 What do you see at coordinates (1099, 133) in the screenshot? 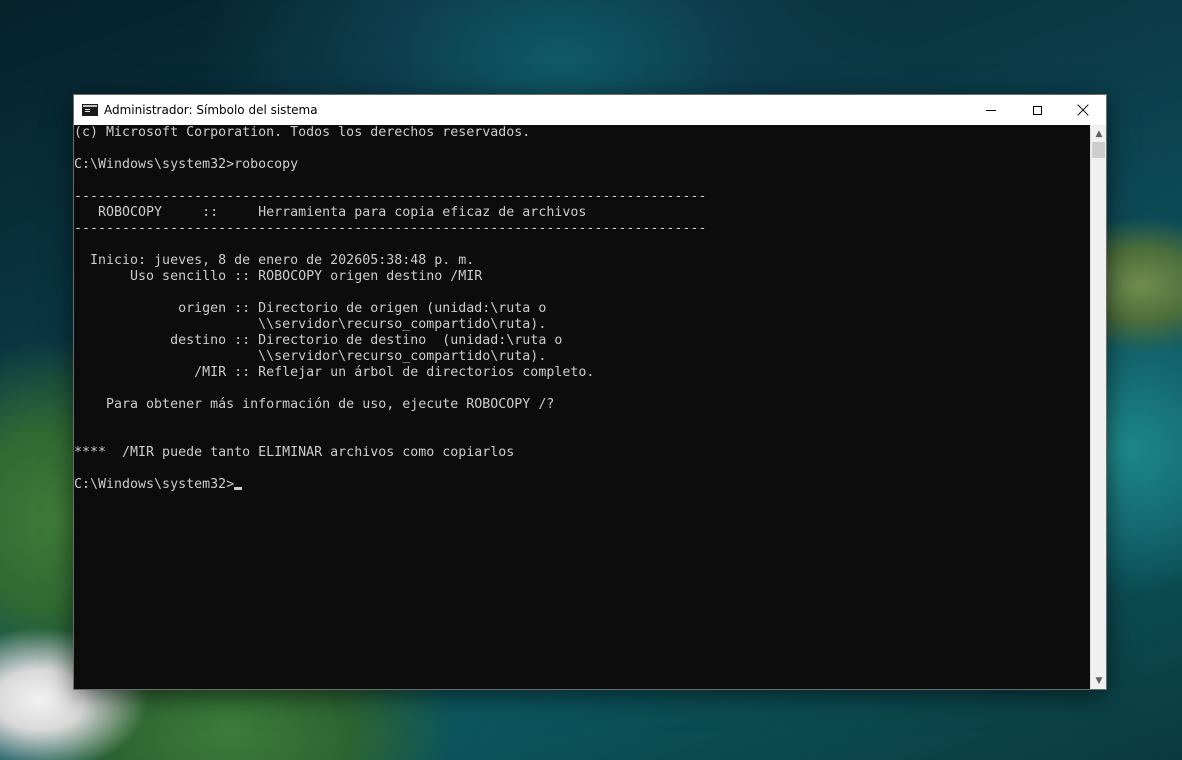
I see `scroll-up-arrow-icon: ▲` at bounding box center [1099, 133].